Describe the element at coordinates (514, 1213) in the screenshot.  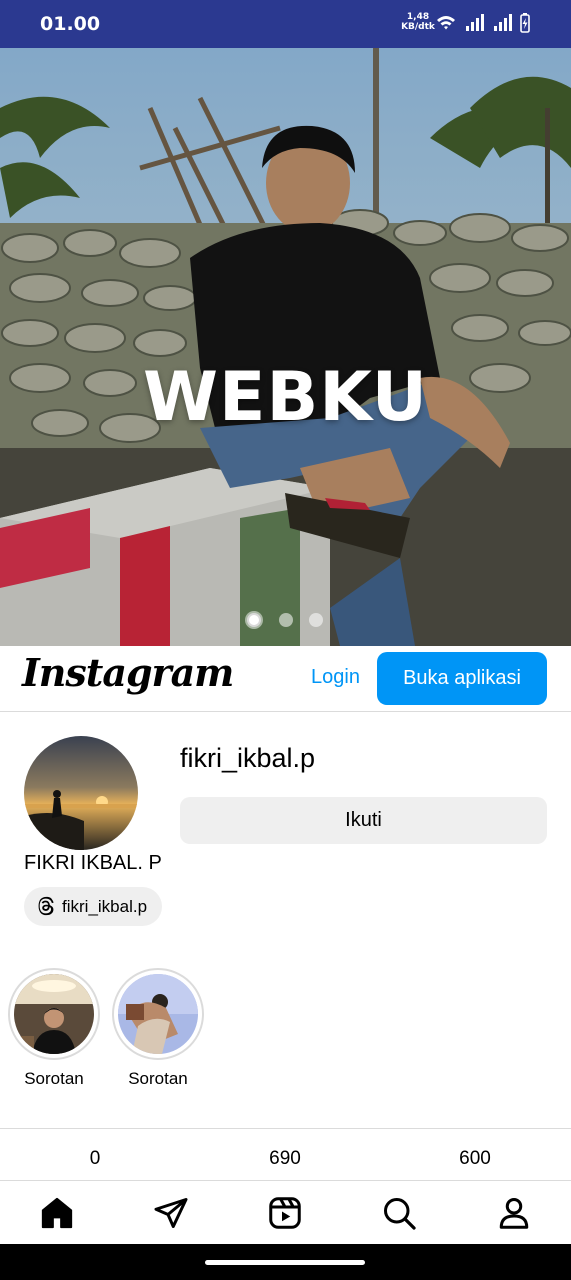
I see `profile-icon` at that location.